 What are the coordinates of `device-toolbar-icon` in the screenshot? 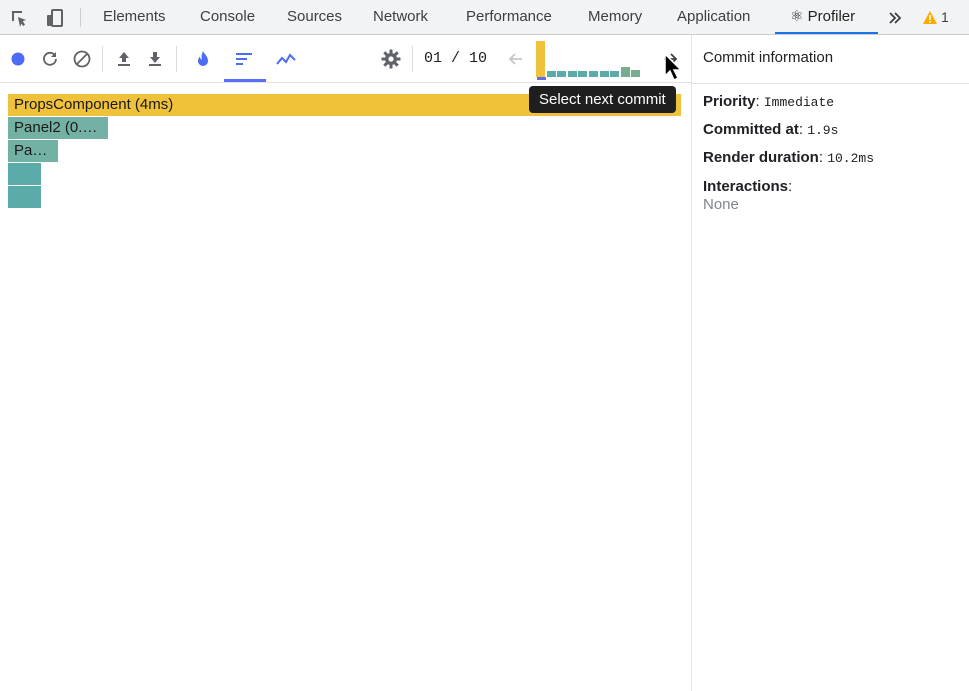 It's located at (55, 18).